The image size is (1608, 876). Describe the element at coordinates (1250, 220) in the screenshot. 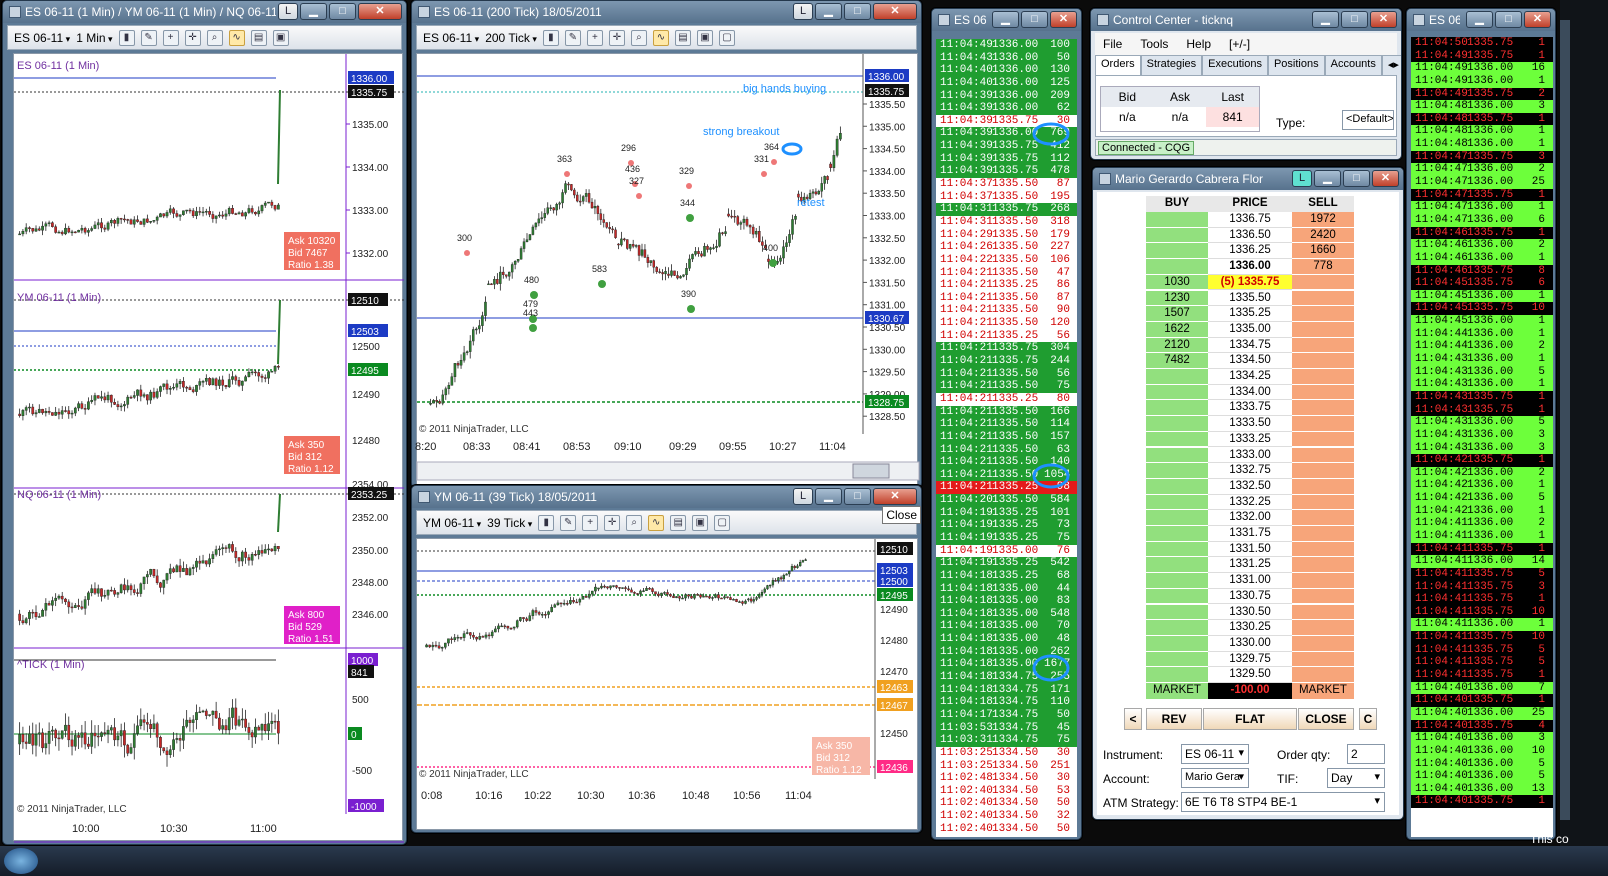

I see `price-cell: 1336.75` at that location.